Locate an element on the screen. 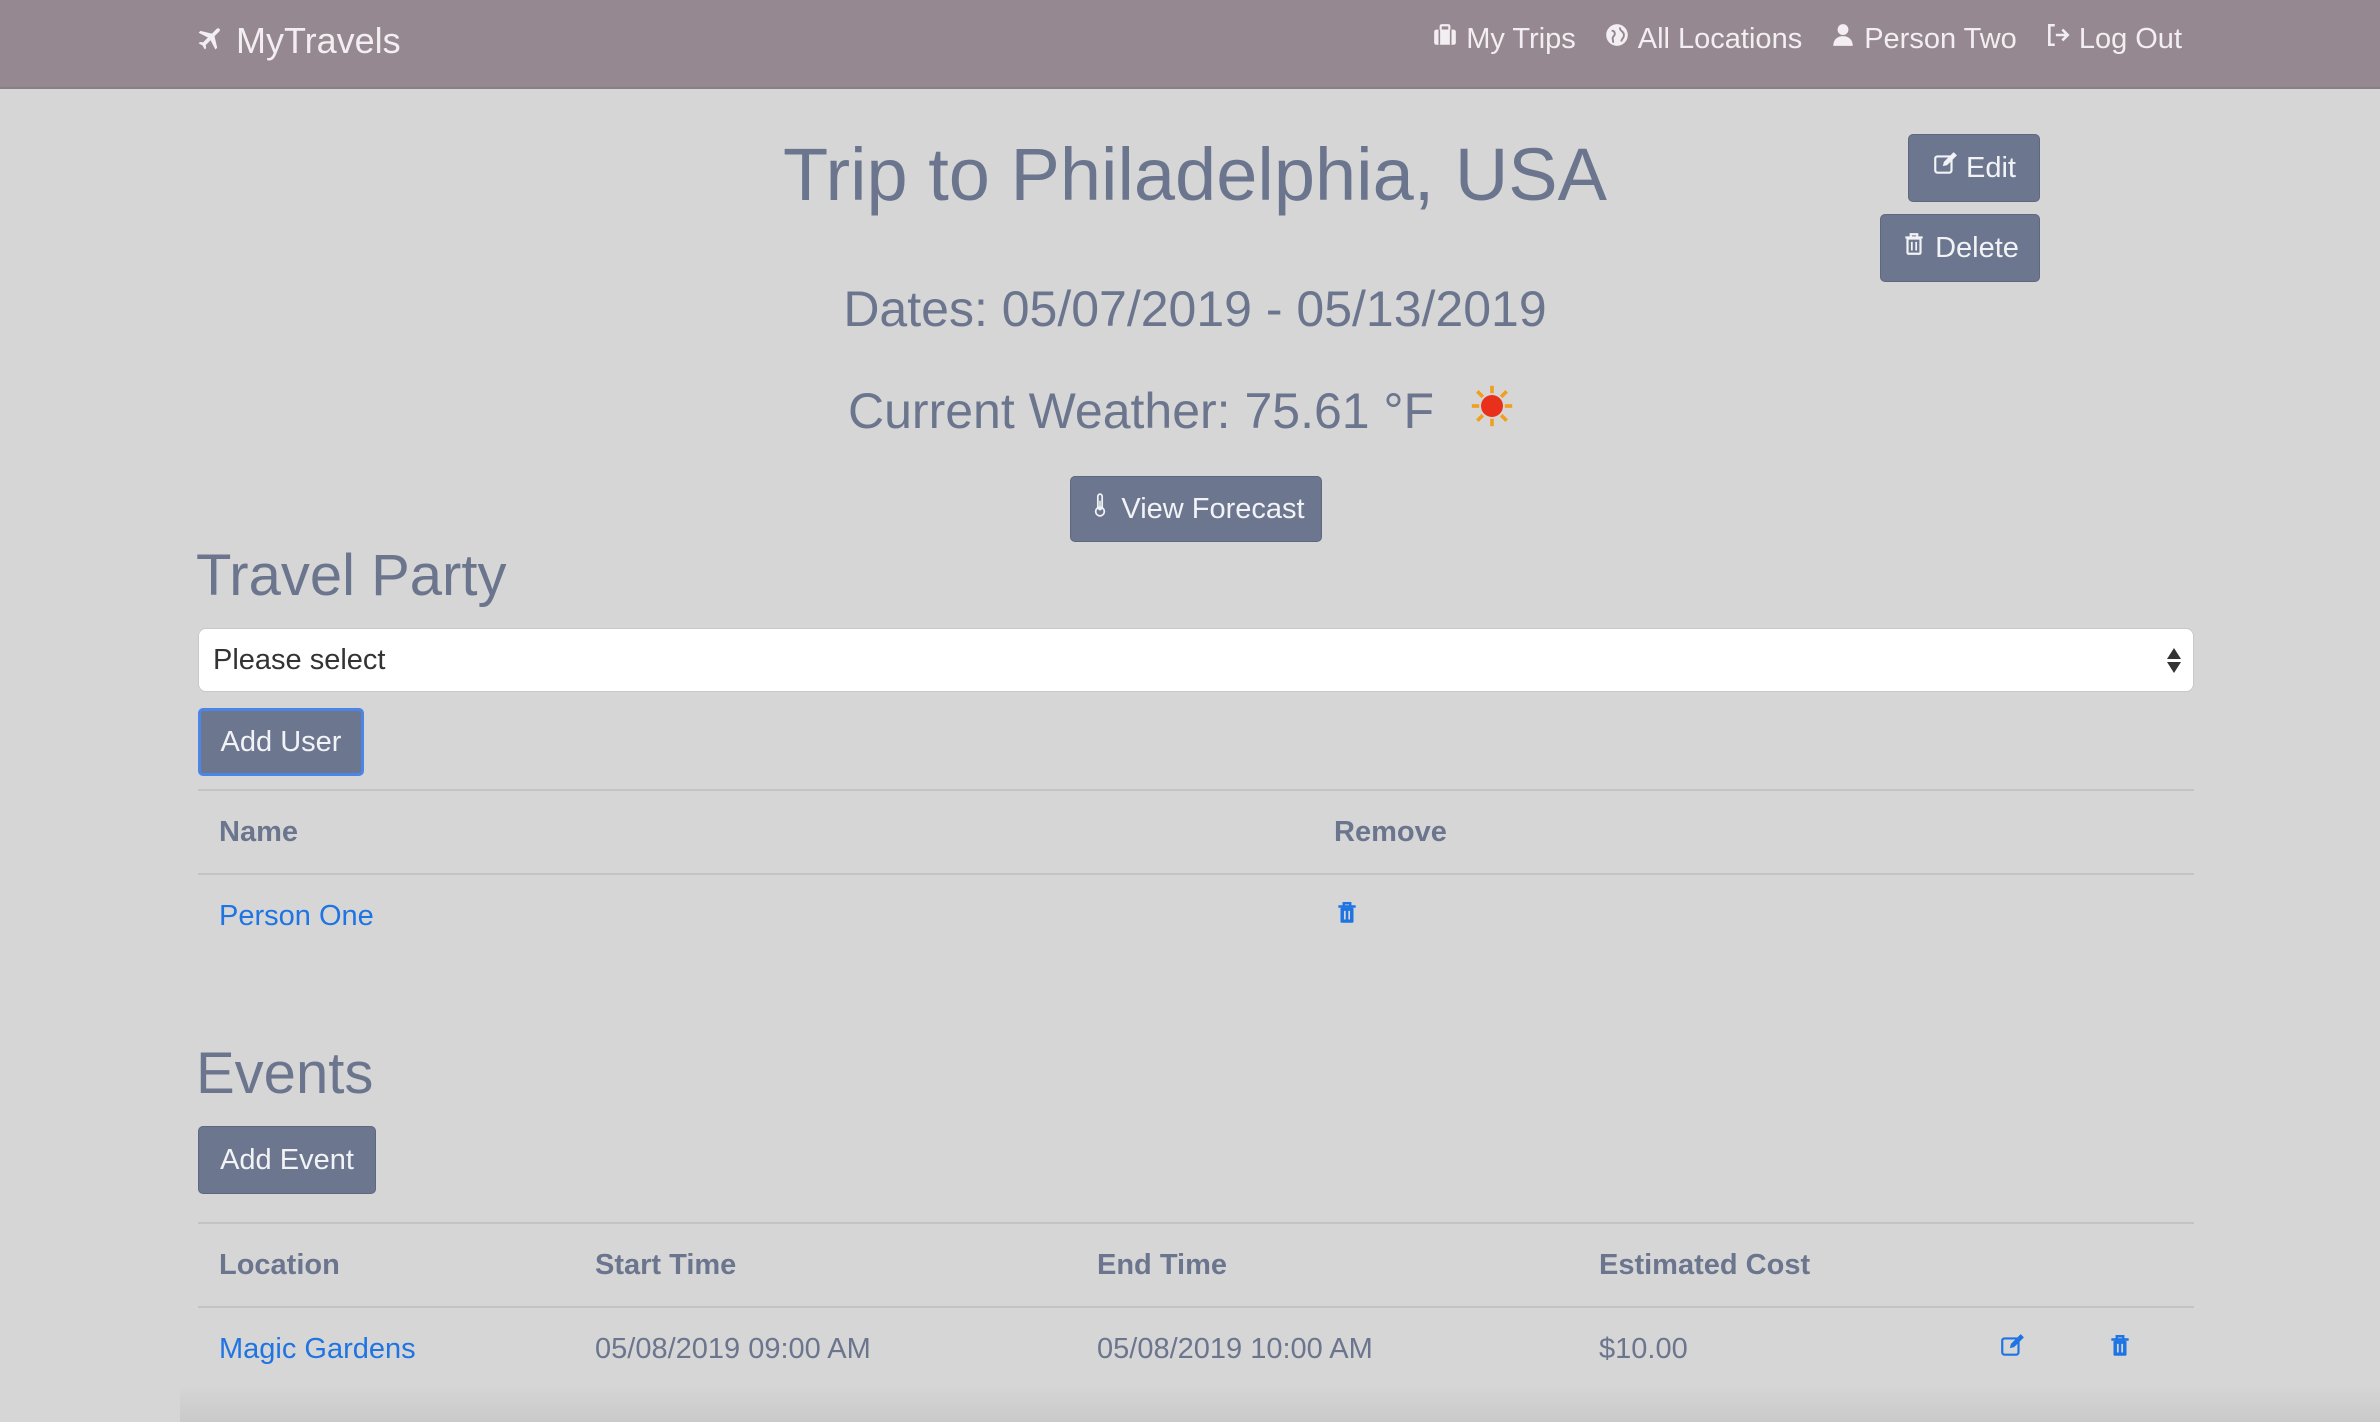 Image resolution: width=2380 pixels, height=1422 pixels. trip-dates: Dates: 05/07/2019 - 05/13/2019 is located at coordinates (1195, 309).